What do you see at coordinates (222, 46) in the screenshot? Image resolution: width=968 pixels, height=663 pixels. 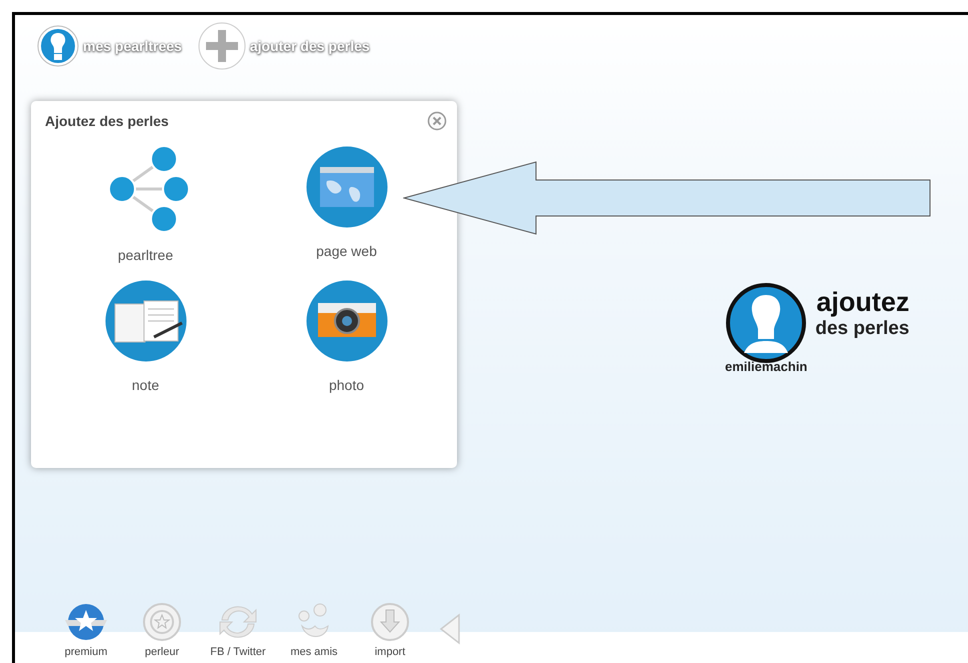 I see `plus-icon` at bounding box center [222, 46].